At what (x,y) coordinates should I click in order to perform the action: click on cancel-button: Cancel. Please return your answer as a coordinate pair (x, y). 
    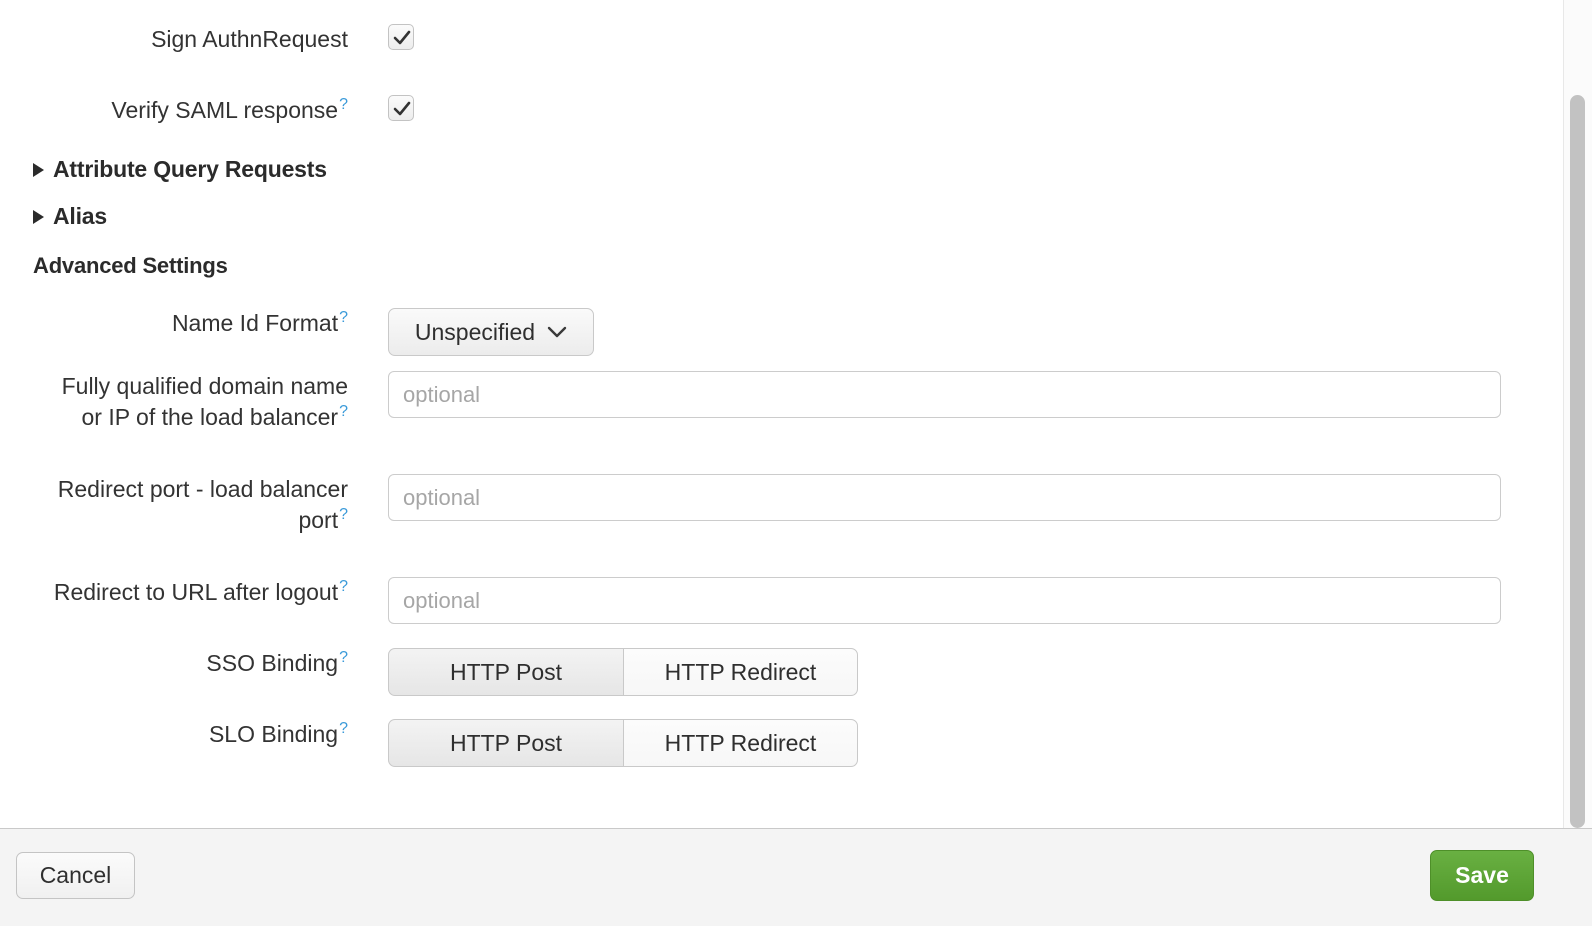
    Looking at the image, I should click on (75, 875).